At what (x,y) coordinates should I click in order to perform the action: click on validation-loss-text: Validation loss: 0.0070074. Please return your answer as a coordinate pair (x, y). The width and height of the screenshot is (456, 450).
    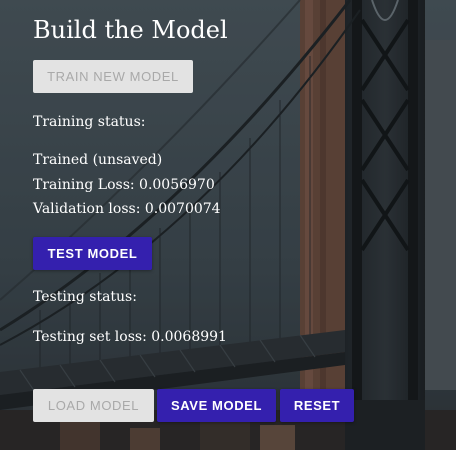
    Looking at the image, I should click on (127, 209).